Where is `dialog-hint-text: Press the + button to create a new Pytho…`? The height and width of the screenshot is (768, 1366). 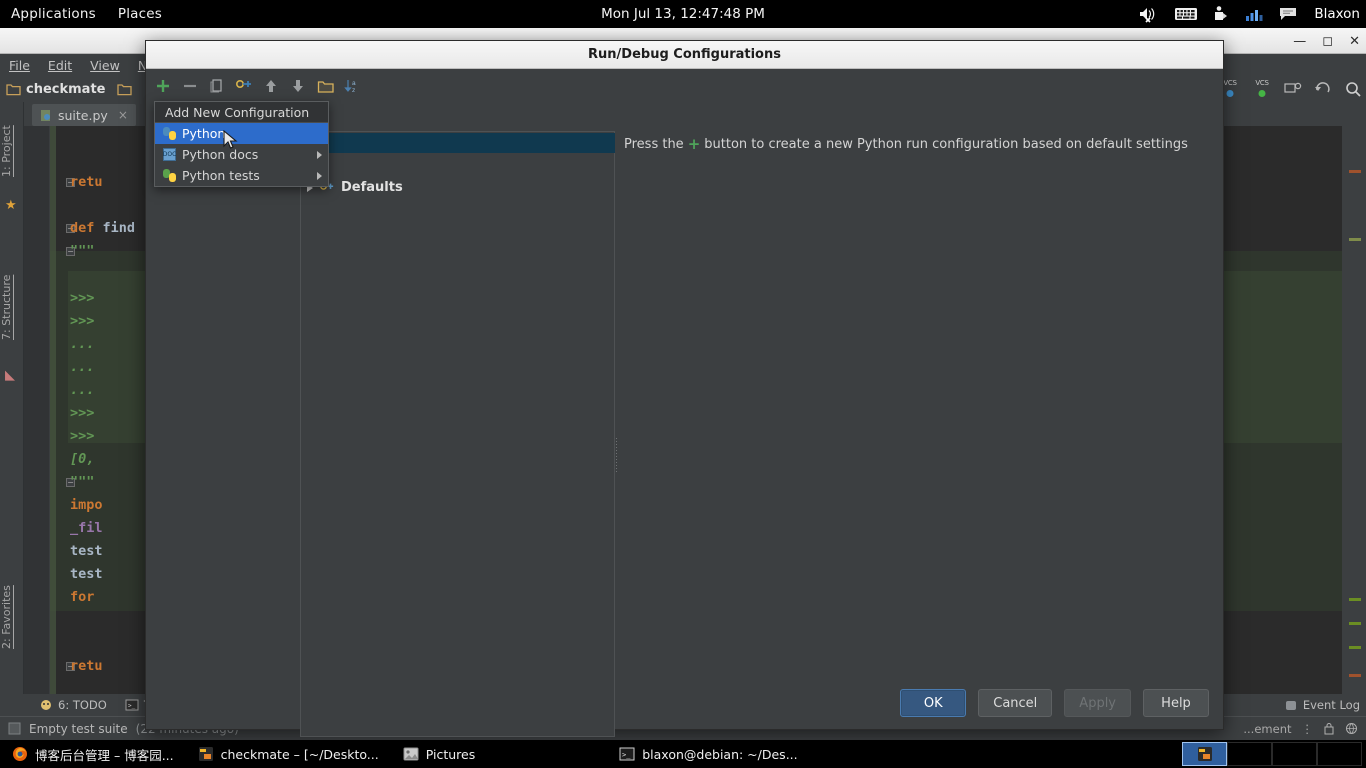
dialog-hint-text: Press the + button to create a new Pytho… is located at coordinates (914, 144).